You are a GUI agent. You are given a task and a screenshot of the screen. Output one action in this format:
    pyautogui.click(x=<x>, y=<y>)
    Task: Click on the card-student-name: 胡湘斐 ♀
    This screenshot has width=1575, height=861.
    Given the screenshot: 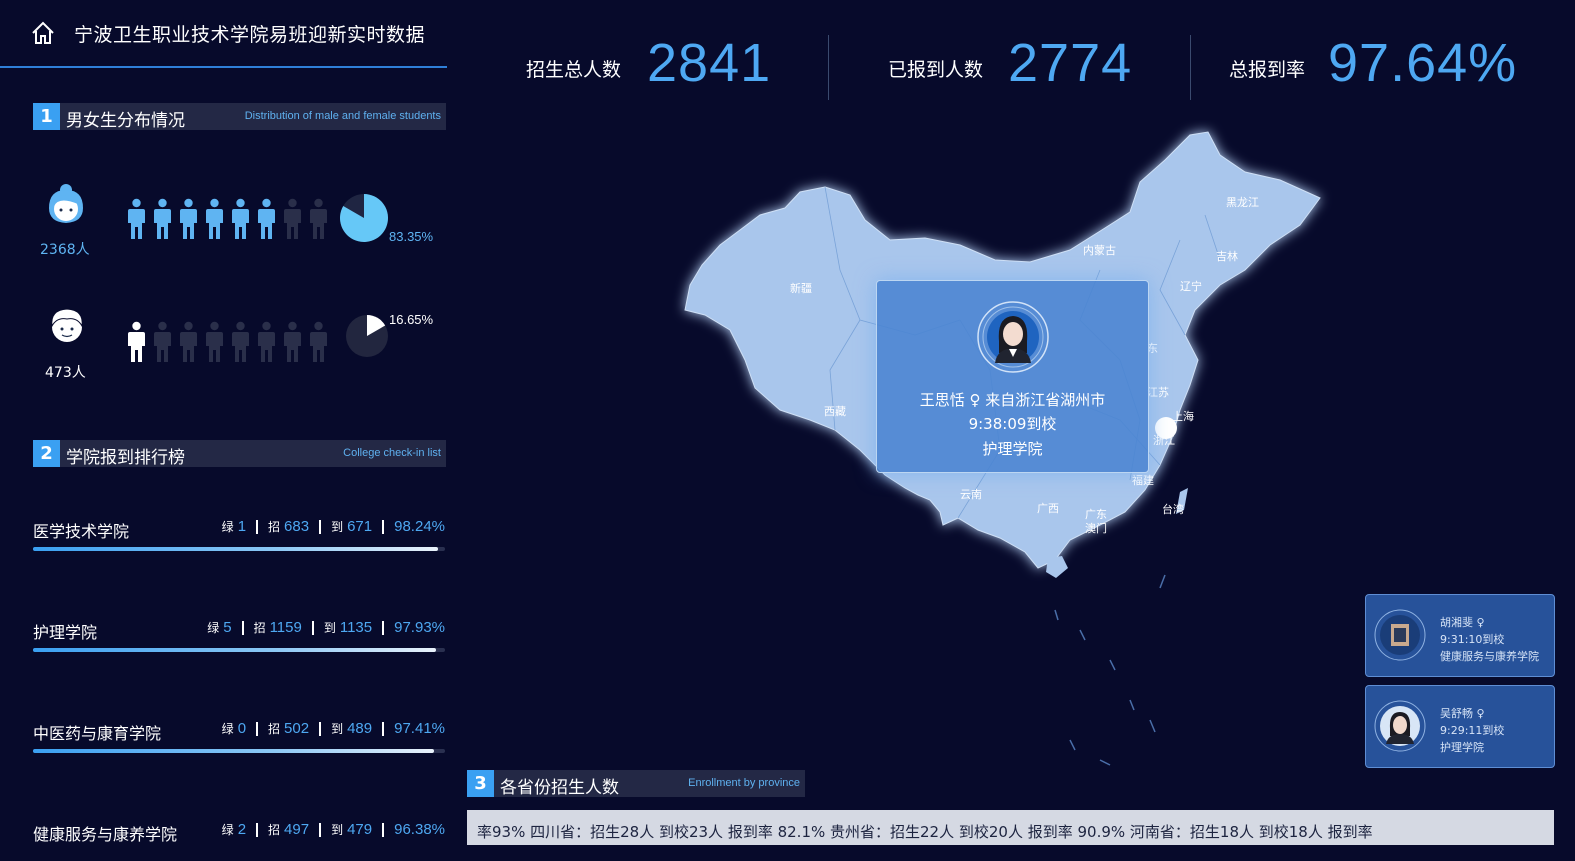 What is the action you would take?
    pyautogui.click(x=1462, y=622)
    